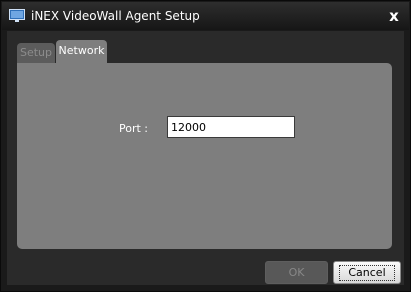  Describe the element at coordinates (36, 54) in the screenshot. I see `tab-setup: Setup` at that location.